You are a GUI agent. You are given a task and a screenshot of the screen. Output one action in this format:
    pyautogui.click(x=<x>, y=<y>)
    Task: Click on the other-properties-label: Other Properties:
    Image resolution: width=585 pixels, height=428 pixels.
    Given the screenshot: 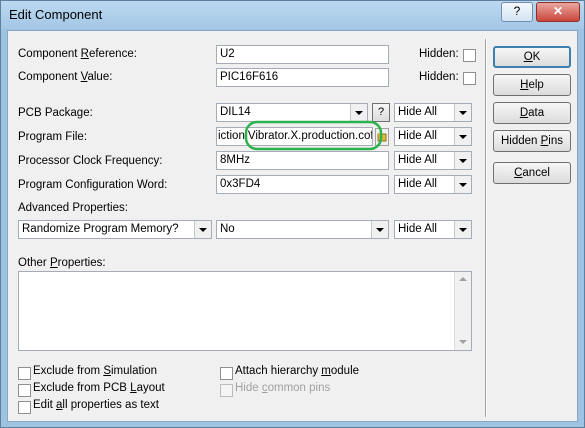 What is the action you would take?
    pyautogui.click(x=62, y=263)
    